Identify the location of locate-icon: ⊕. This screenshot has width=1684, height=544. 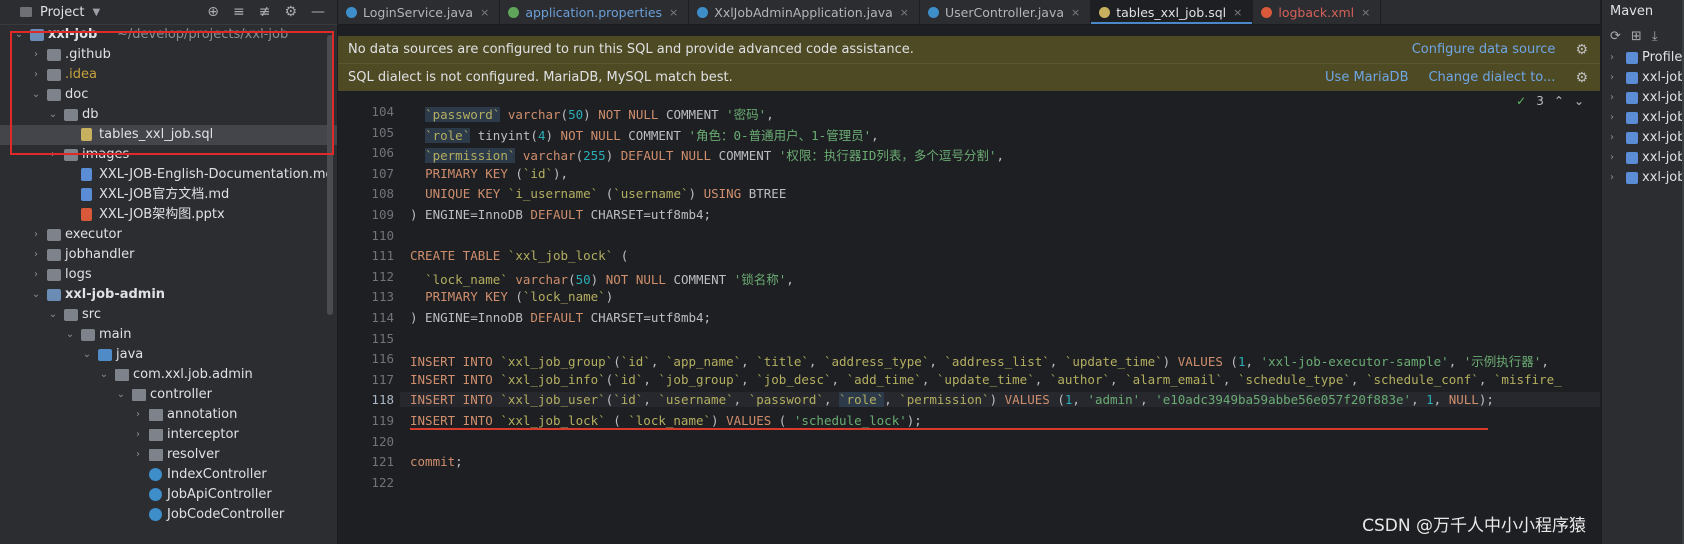
(213, 12).